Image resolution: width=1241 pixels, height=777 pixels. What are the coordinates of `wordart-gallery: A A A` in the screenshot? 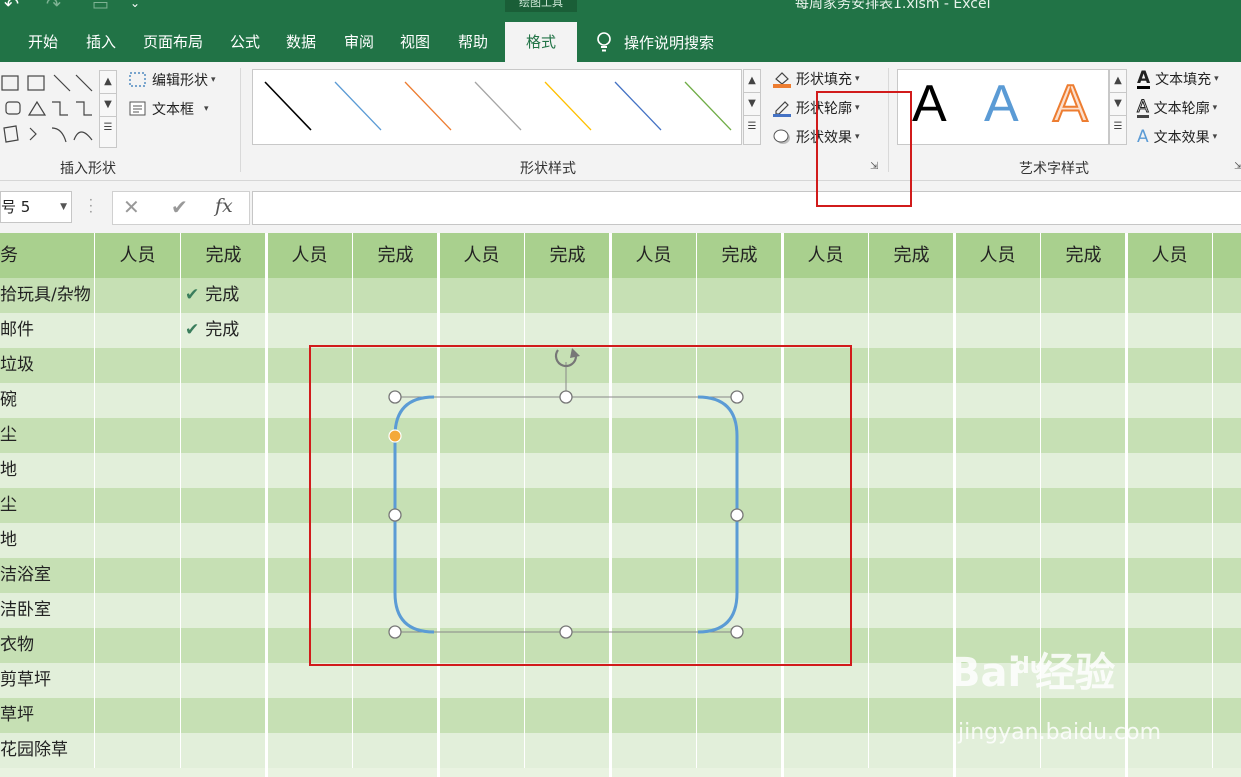 It's located at (1003, 107).